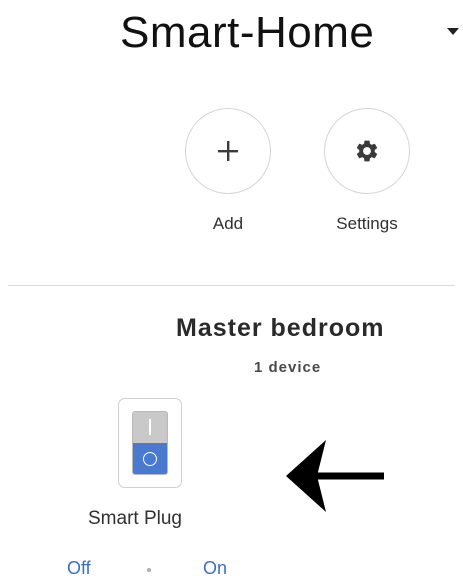 This screenshot has height=579, width=463. Describe the element at coordinates (288, 367) in the screenshot. I see `room-device-count: 1 device` at that location.